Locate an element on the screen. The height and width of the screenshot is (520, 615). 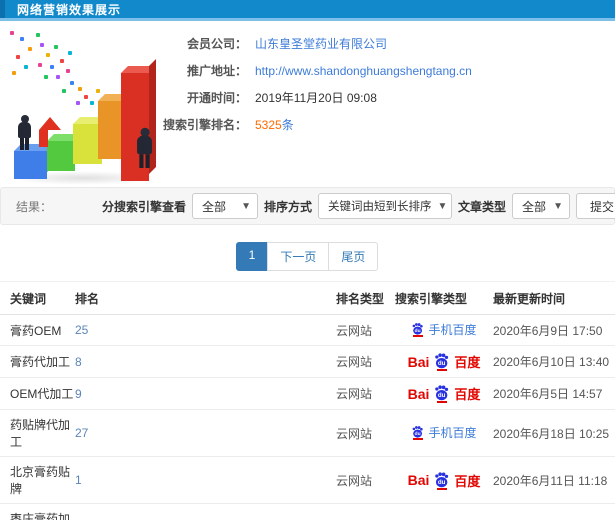
sort-filter-value: 关键词由短到长排序 is located at coordinates (379, 207).